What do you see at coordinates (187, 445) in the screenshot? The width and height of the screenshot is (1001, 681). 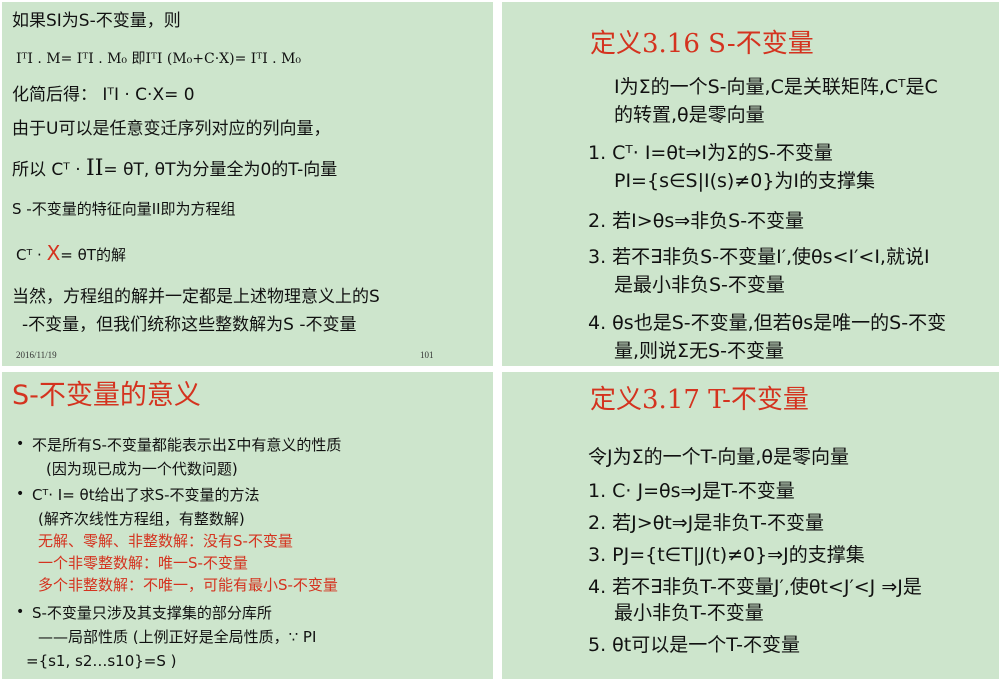 I see `bullet-text: 不是所有S-不变量都能表示出Σ中有意义的性质` at bounding box center [187, 445].